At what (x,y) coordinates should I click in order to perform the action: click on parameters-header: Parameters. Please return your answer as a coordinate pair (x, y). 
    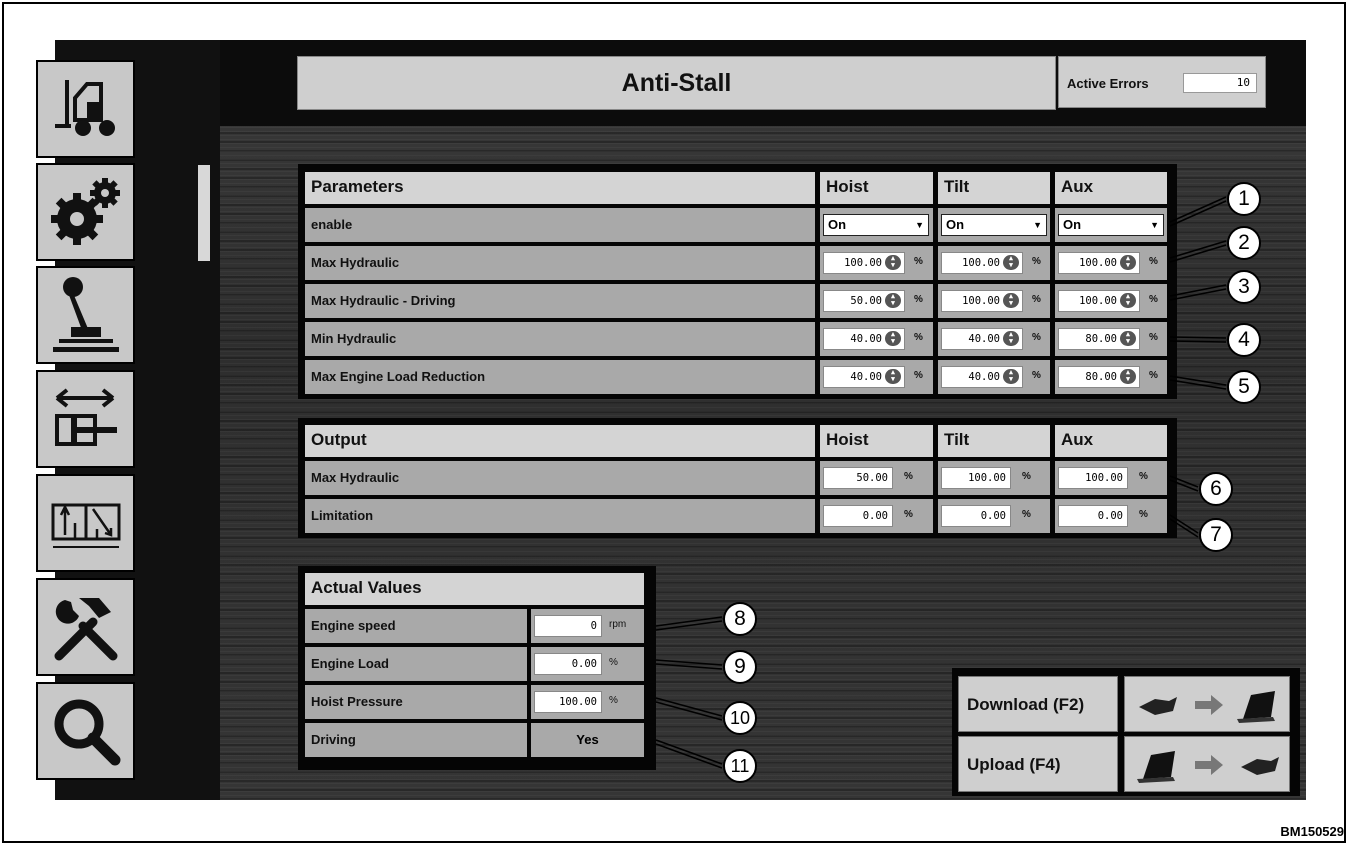
    Looking at the image, I should click on (560, 188).